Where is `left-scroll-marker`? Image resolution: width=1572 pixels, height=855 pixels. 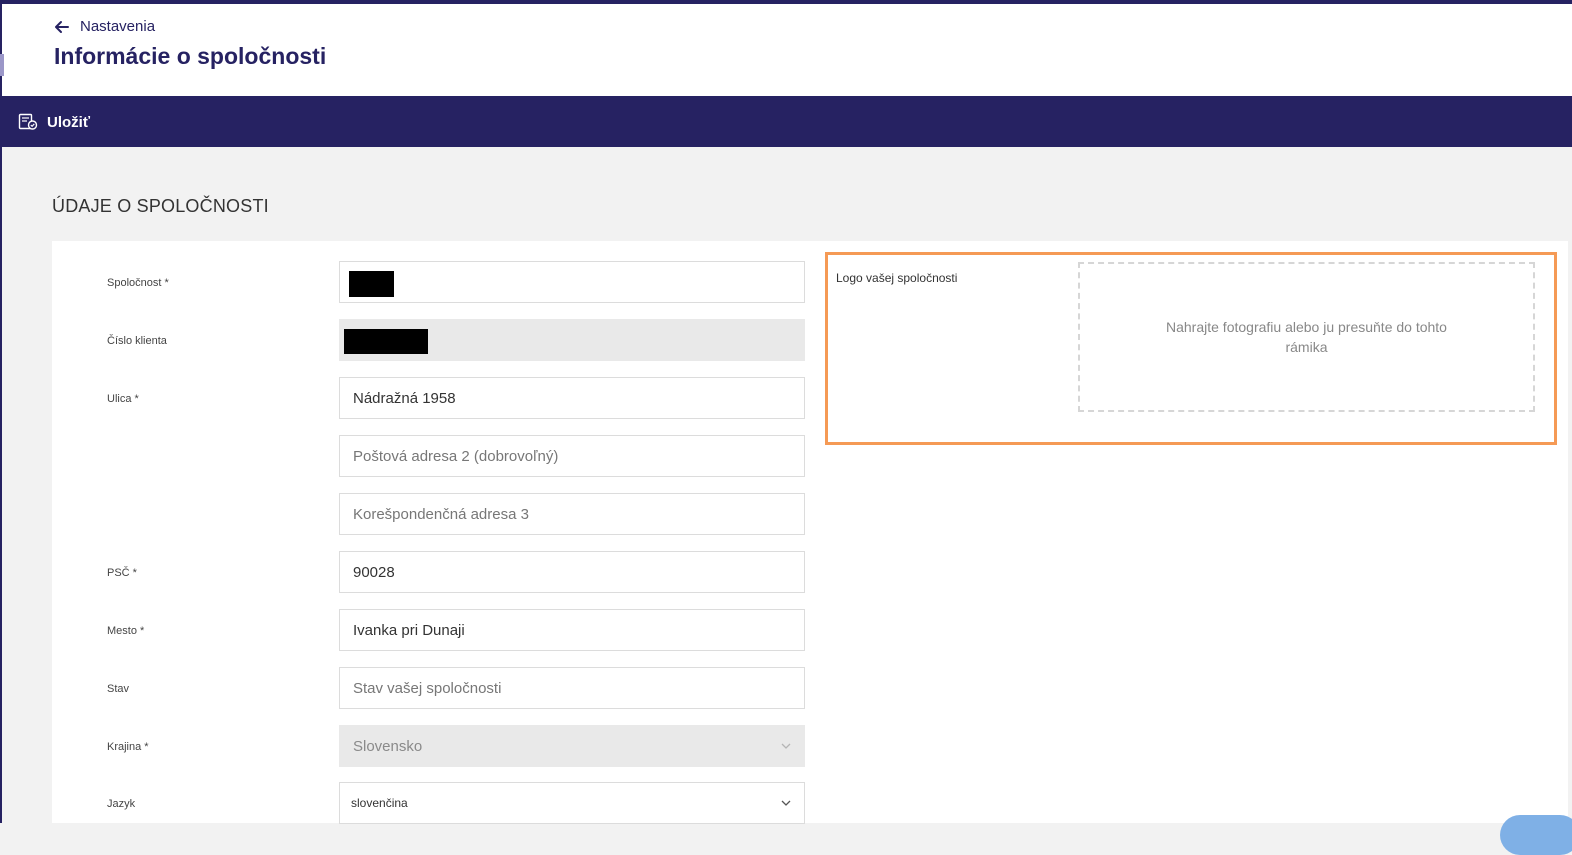 left-scroll-marker is located at coordinates (2, 65).